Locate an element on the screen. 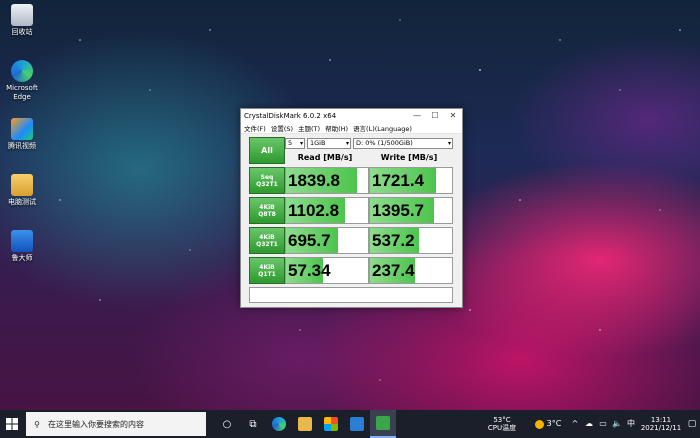  desktop-icon-ludashi: 鲁大师 is located at coordinates (22, 246).